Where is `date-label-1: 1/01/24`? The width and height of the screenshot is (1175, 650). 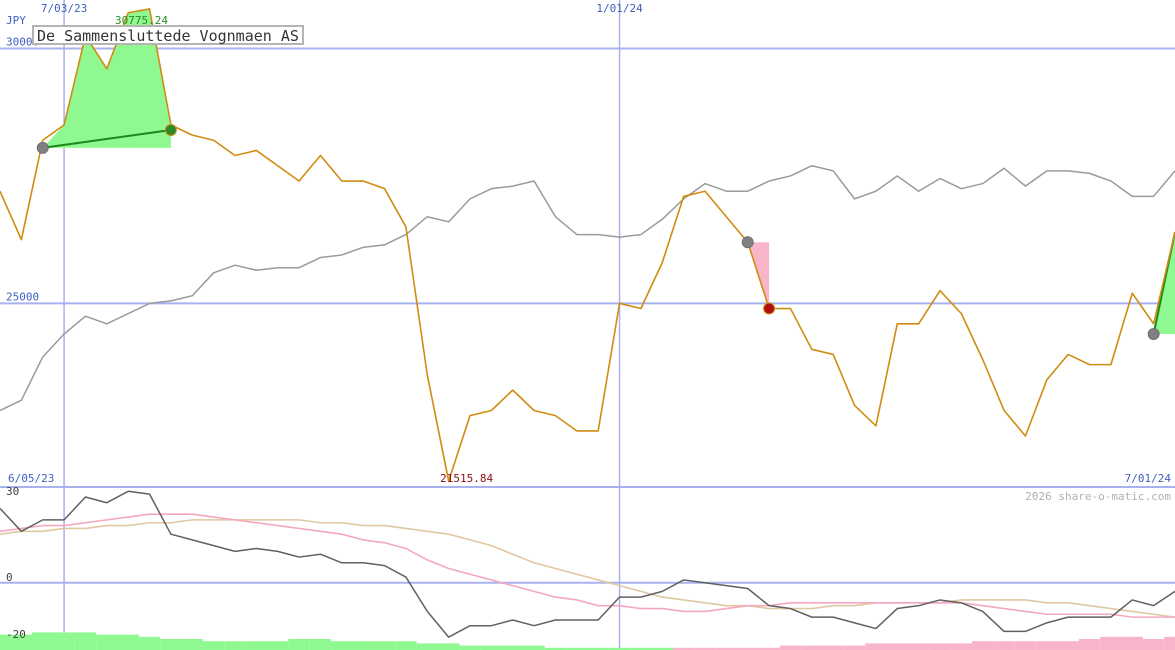 date-label-1: 1/01/24 is located at coordinates (619, 8).